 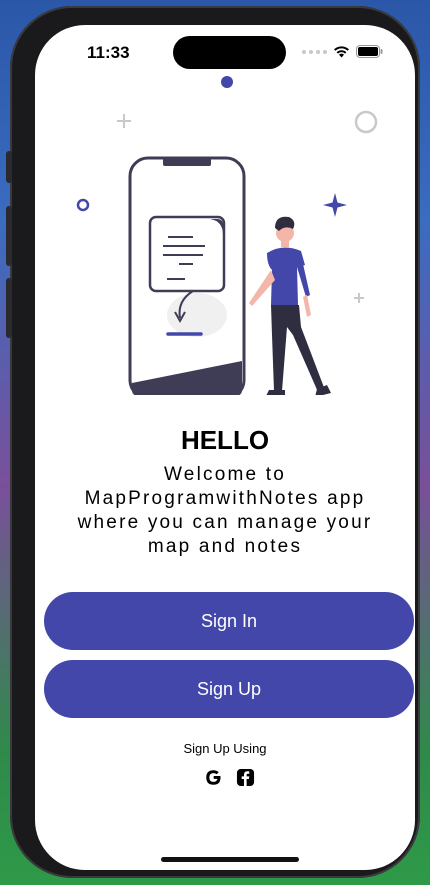 I want to click on volume-down-button, so click(x=9, y=308).